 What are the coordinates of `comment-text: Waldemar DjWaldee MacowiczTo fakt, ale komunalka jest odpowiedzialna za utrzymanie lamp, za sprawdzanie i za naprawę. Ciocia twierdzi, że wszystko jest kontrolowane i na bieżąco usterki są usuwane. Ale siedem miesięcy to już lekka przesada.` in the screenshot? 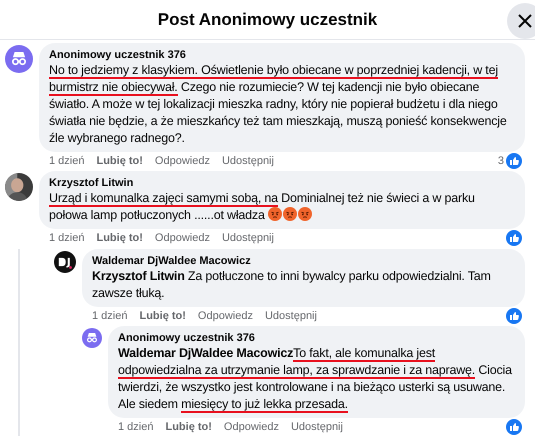 It's located at (316, 379).